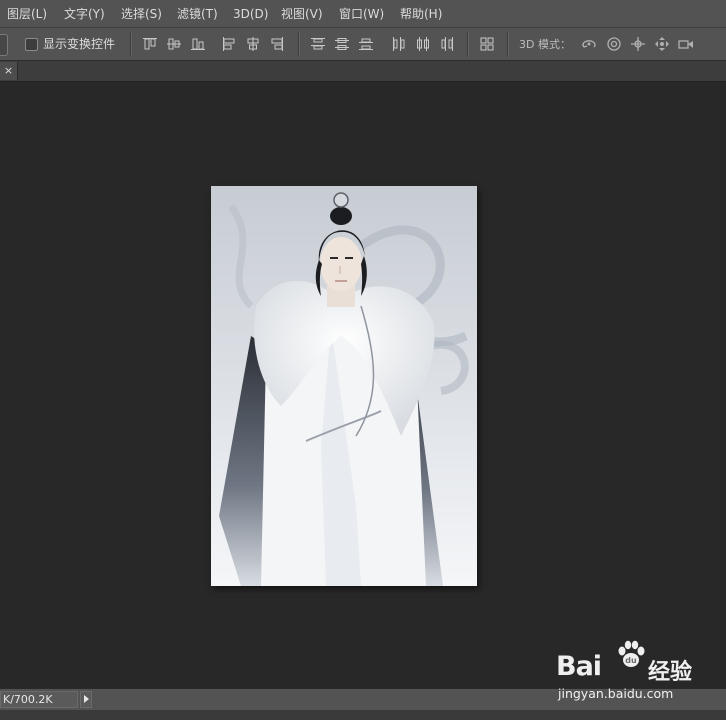  Describe the element at coordinates (421, 14) in the screenshot. I see `menu-help: 帮助(H)` at that location.